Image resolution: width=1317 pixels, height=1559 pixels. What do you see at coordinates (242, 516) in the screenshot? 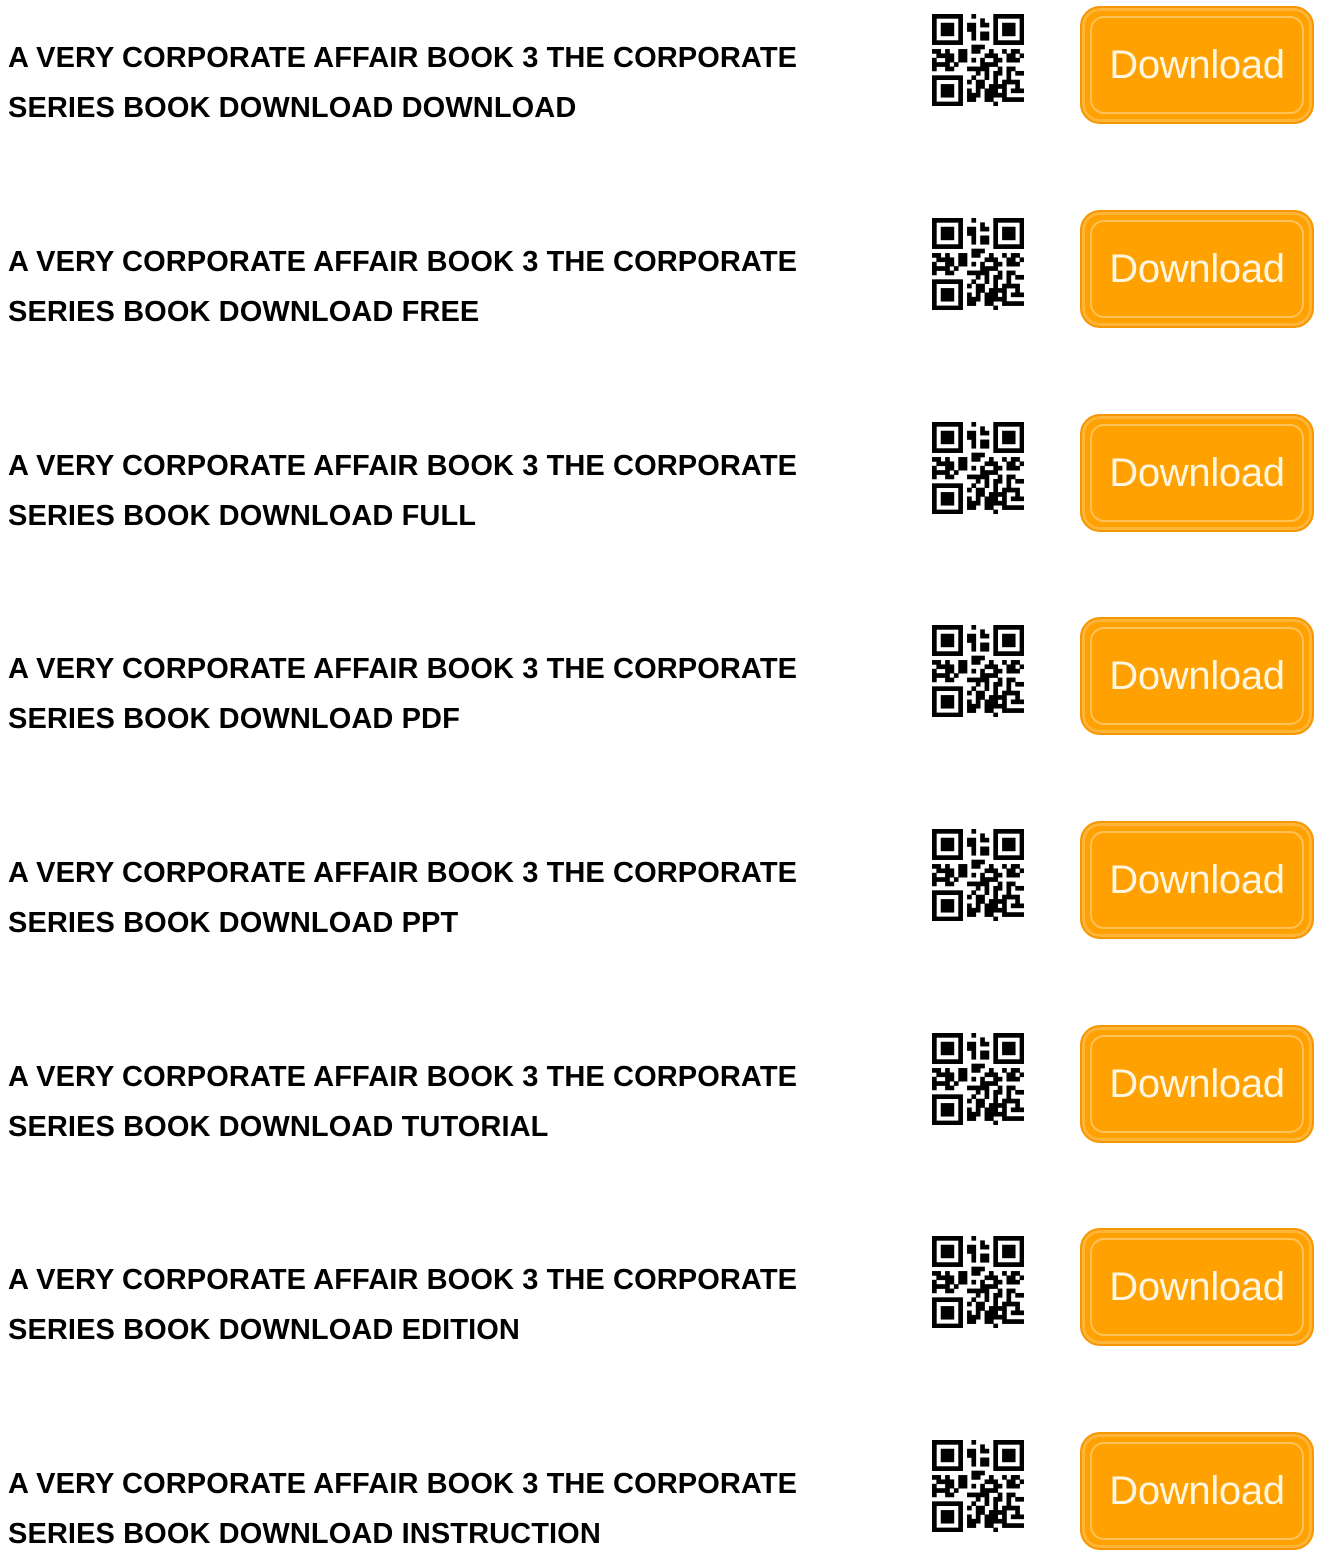
I see `item-title-line-2: SERIES BOOK DOWNLOAD FULL` at bounding box center [242, 516].